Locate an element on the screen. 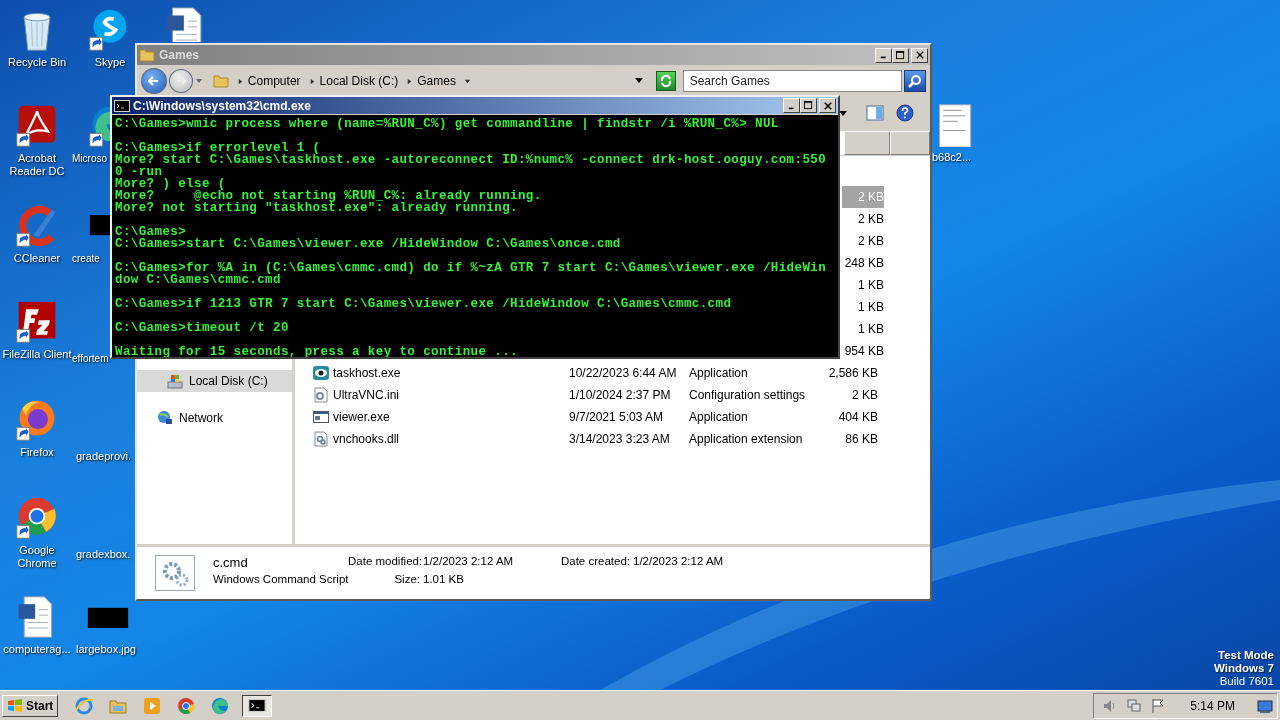 The image size is (1280, 720). search-field: Search Games is located at coordinates (792, 81).